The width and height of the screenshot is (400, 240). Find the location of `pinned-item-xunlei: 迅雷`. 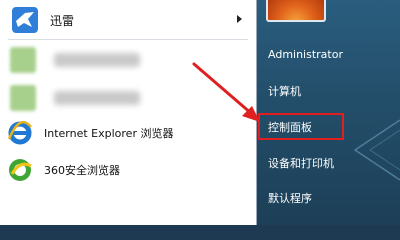

pinned-item-xunlei: 迅雷 is located at coordinates (126, 20).